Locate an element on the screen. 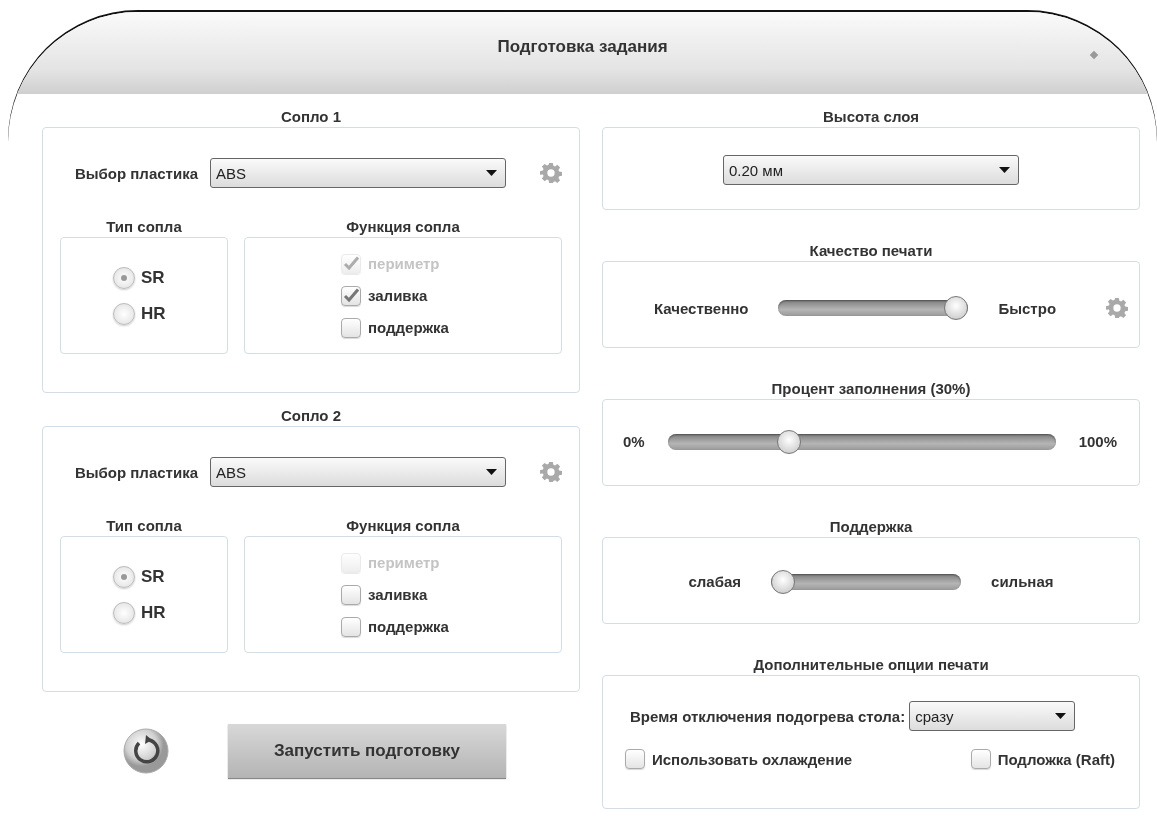 The width and height of the screenshot is (1157, 836). checkbox-label: Использовать охлаждение is located at coordinates (752, 759).